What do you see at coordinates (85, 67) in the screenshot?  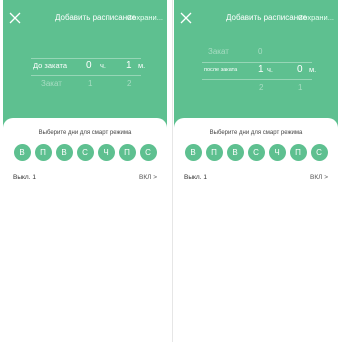 I see `picker-row-selected: До заката 0 ч. 1 м.` at bounding box center [85, 67].